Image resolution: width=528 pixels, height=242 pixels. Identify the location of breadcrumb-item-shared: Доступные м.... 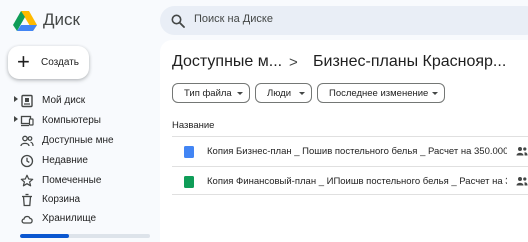
(227, 62).